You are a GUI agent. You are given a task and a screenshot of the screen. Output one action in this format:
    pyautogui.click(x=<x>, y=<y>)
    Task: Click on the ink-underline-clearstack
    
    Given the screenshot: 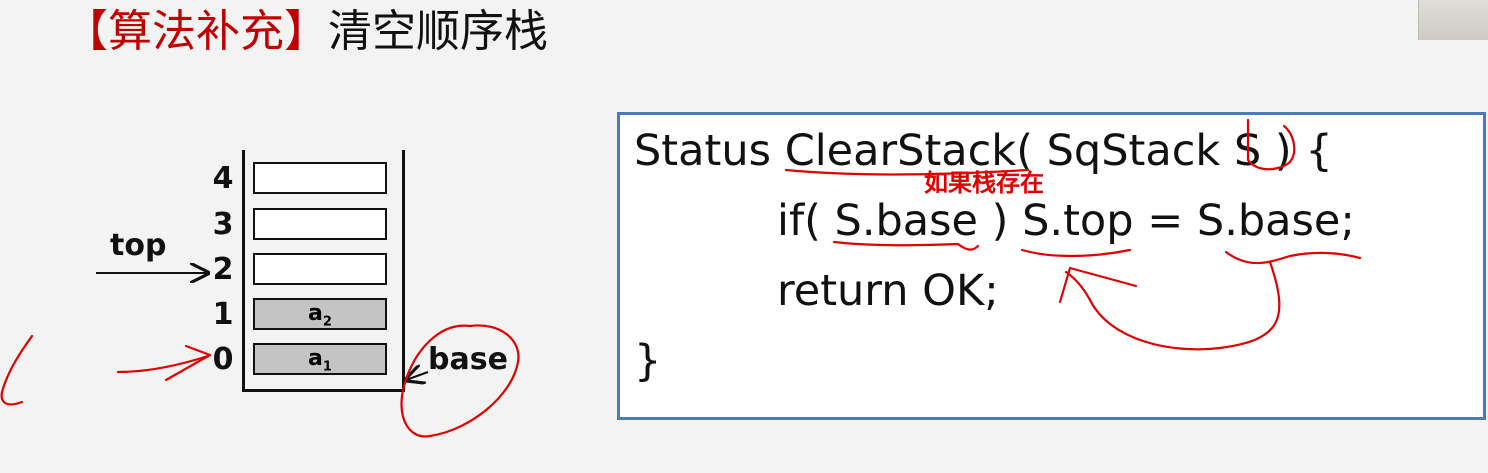 What is the action you would take?
    pyautogui.click(x=907, y=172)
    